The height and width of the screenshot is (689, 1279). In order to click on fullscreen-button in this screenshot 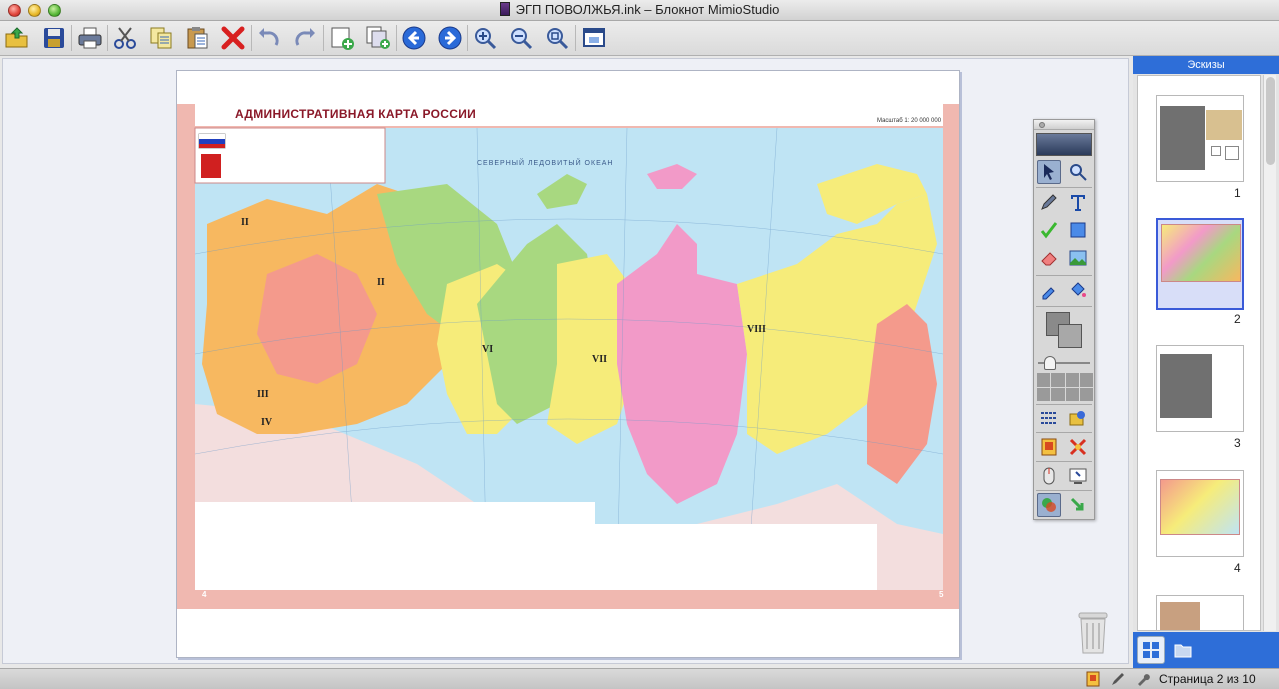, I will do `click(594, 38)`.